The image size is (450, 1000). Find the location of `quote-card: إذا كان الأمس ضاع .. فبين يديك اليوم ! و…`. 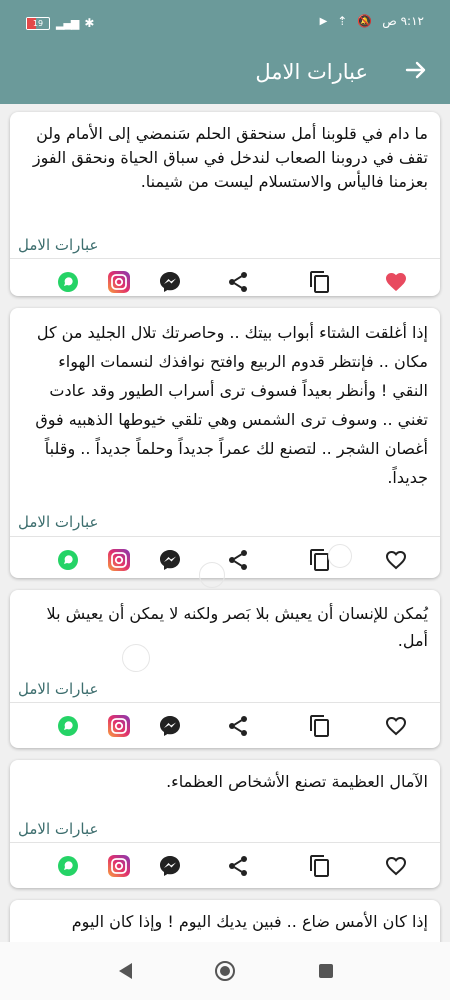

quote-card: إذا كان الأمس ضاع .. فبين يديك اليوم ! و… is located at coordinates (225, 921).